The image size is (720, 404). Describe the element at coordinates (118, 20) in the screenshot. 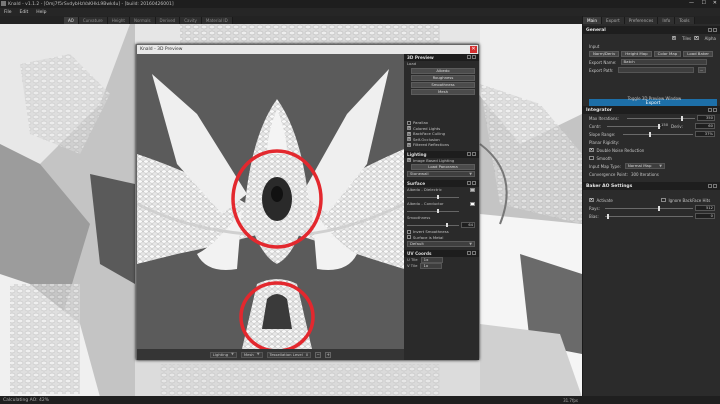

I see `tab-height: Height` at that location.